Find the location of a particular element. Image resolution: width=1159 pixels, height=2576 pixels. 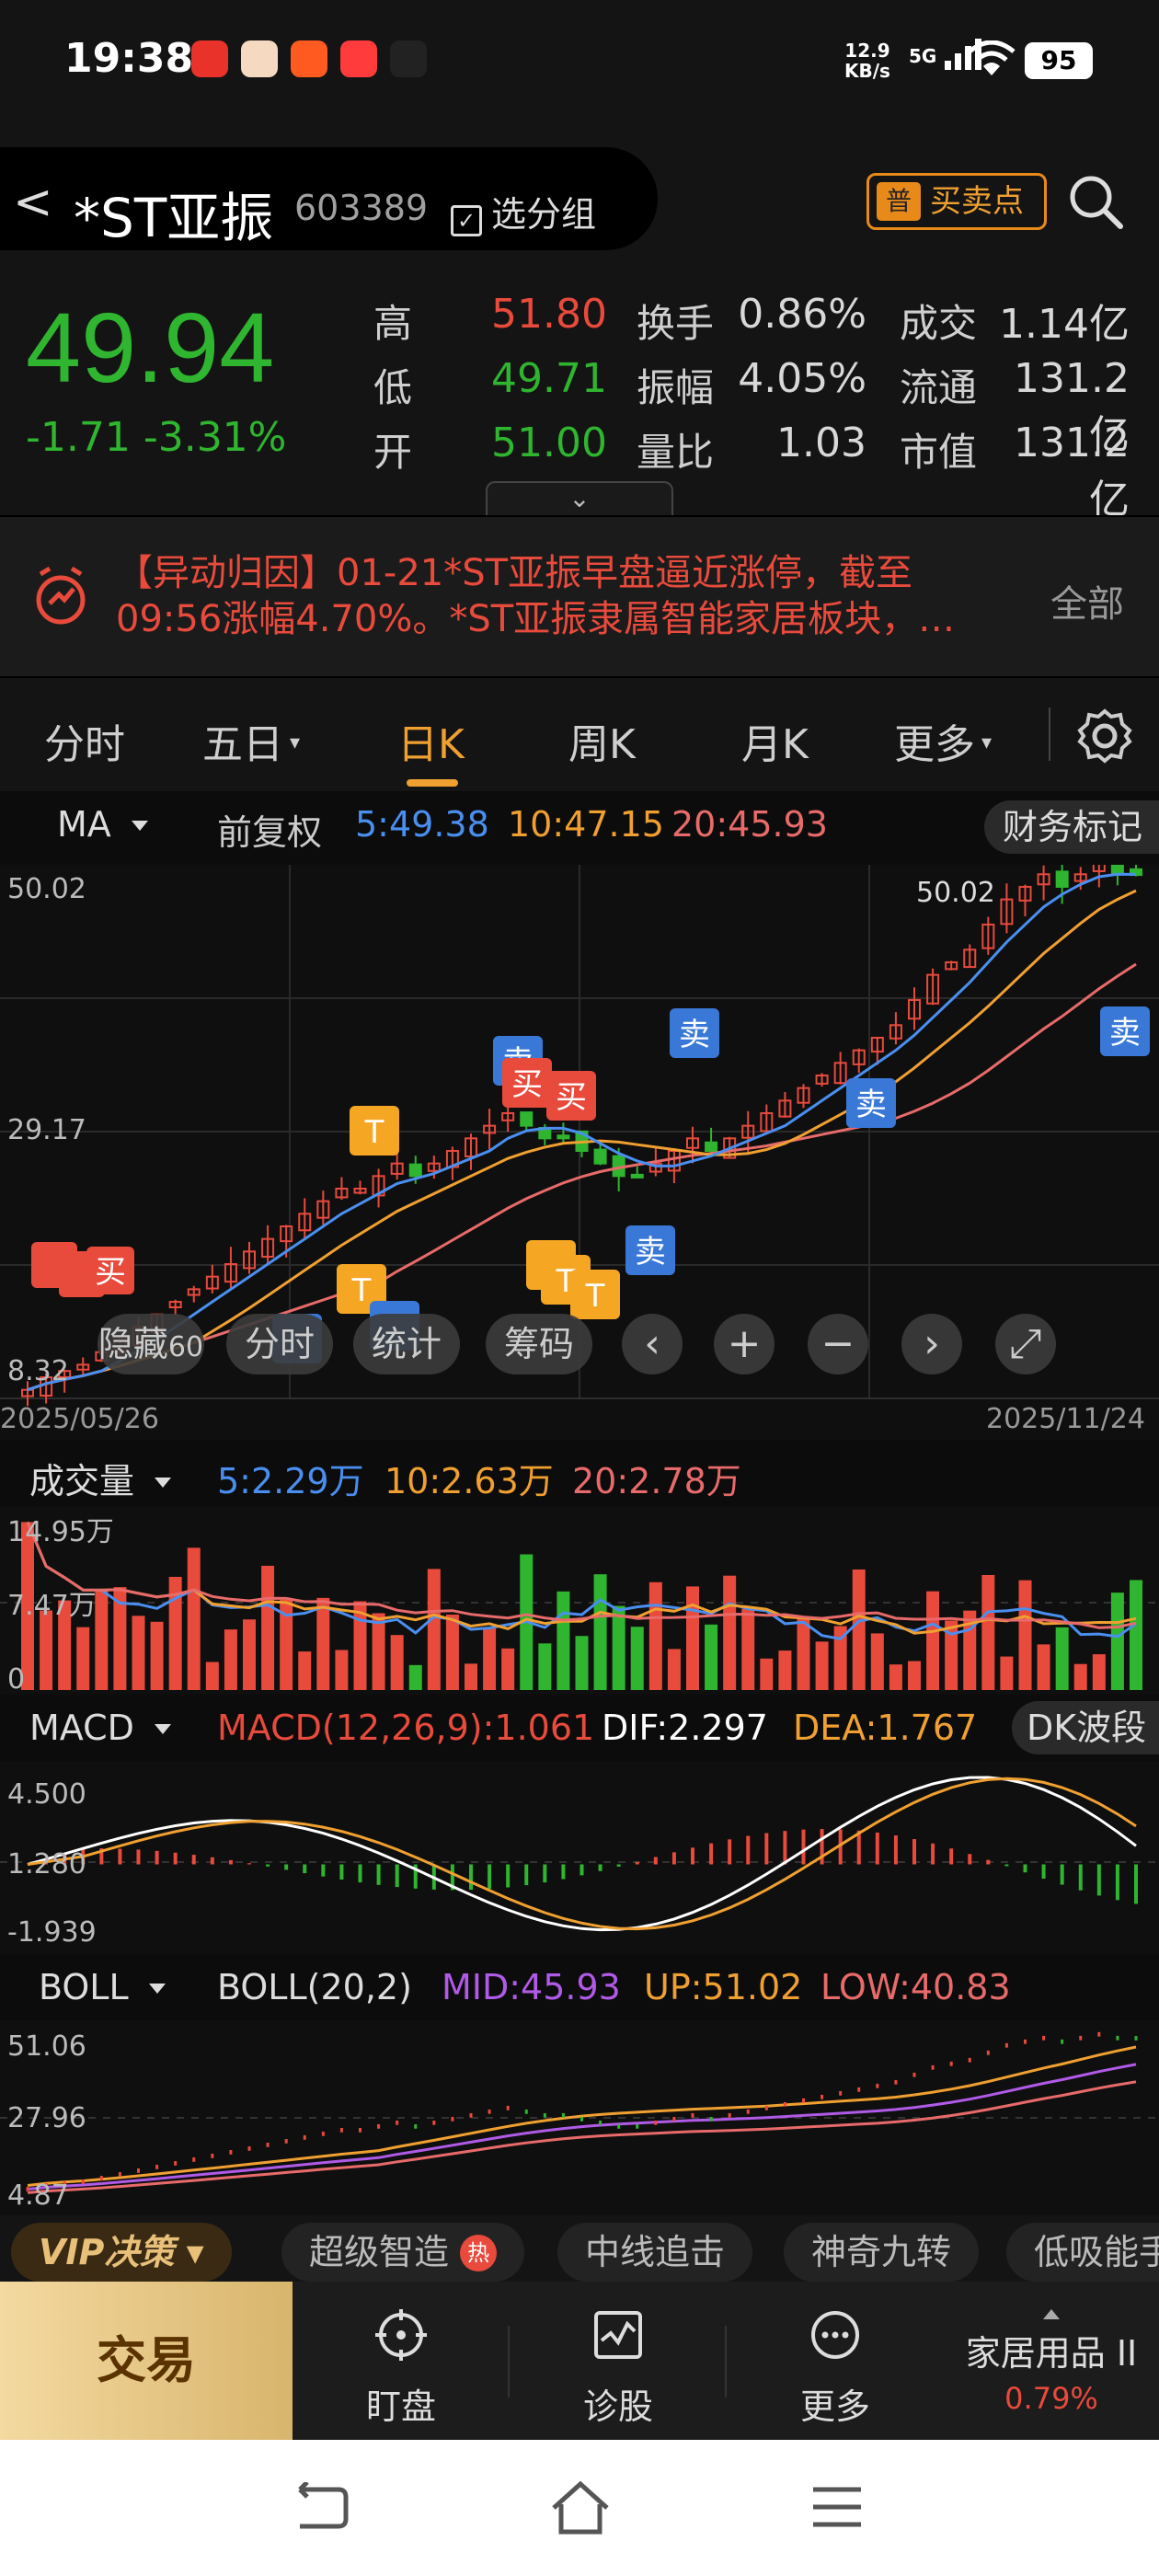

volume-ratio-value: 1.03 is located at coordinates (821, 443).